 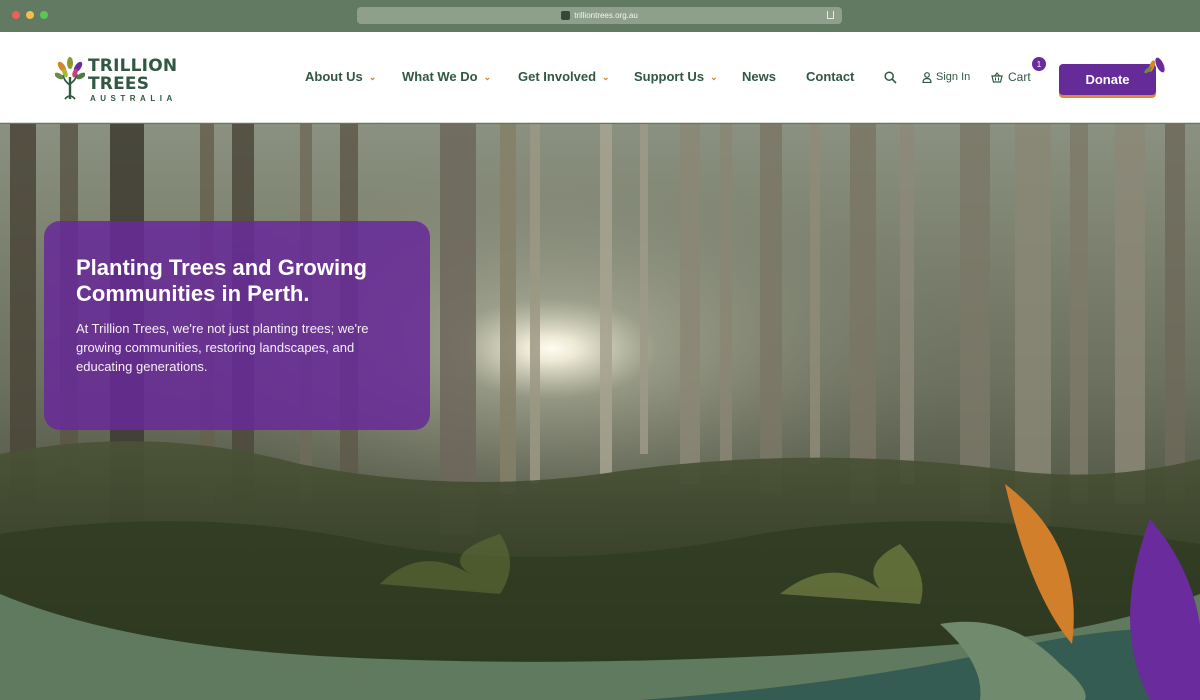 I want to click on nav-item-news: News, so click(x=759, y=76).